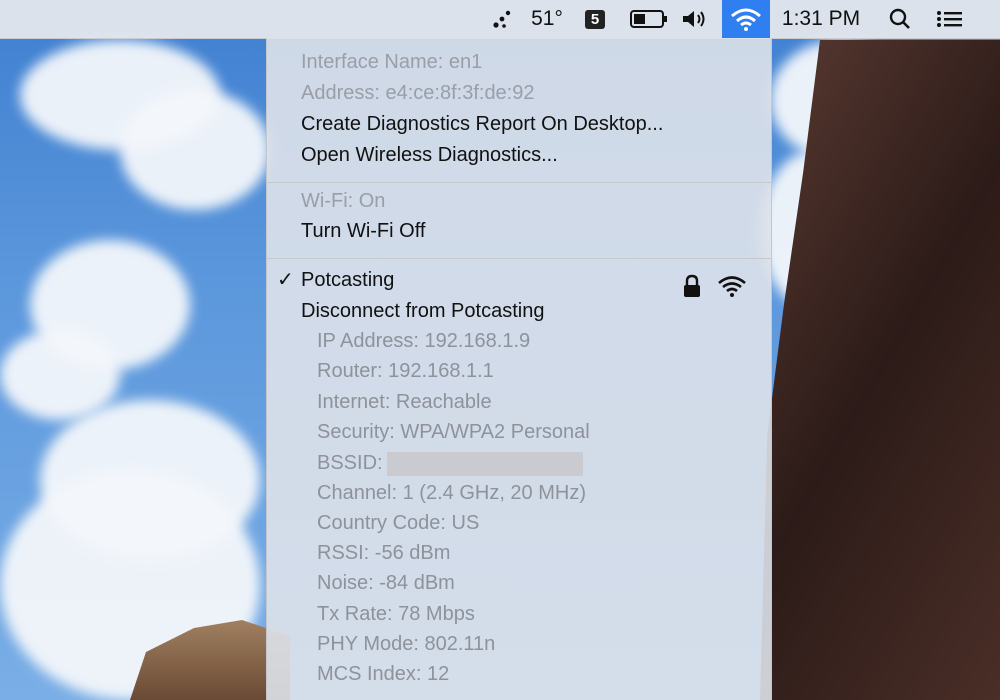 This screenshot has width=1000, height=700. I want to click on menu-bar: 51° 5 1:31 PM, so click(500, 19).